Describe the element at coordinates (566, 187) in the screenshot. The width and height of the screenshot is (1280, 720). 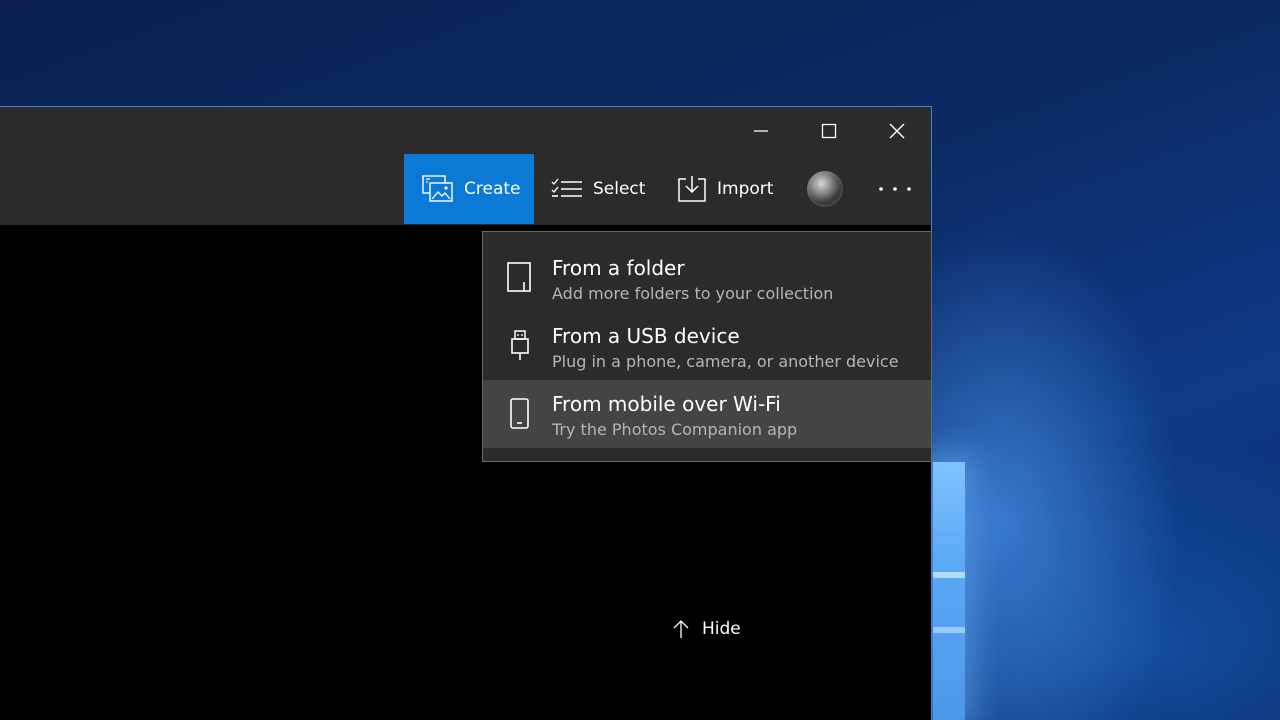
I see `select-checklist-icon` at that location.